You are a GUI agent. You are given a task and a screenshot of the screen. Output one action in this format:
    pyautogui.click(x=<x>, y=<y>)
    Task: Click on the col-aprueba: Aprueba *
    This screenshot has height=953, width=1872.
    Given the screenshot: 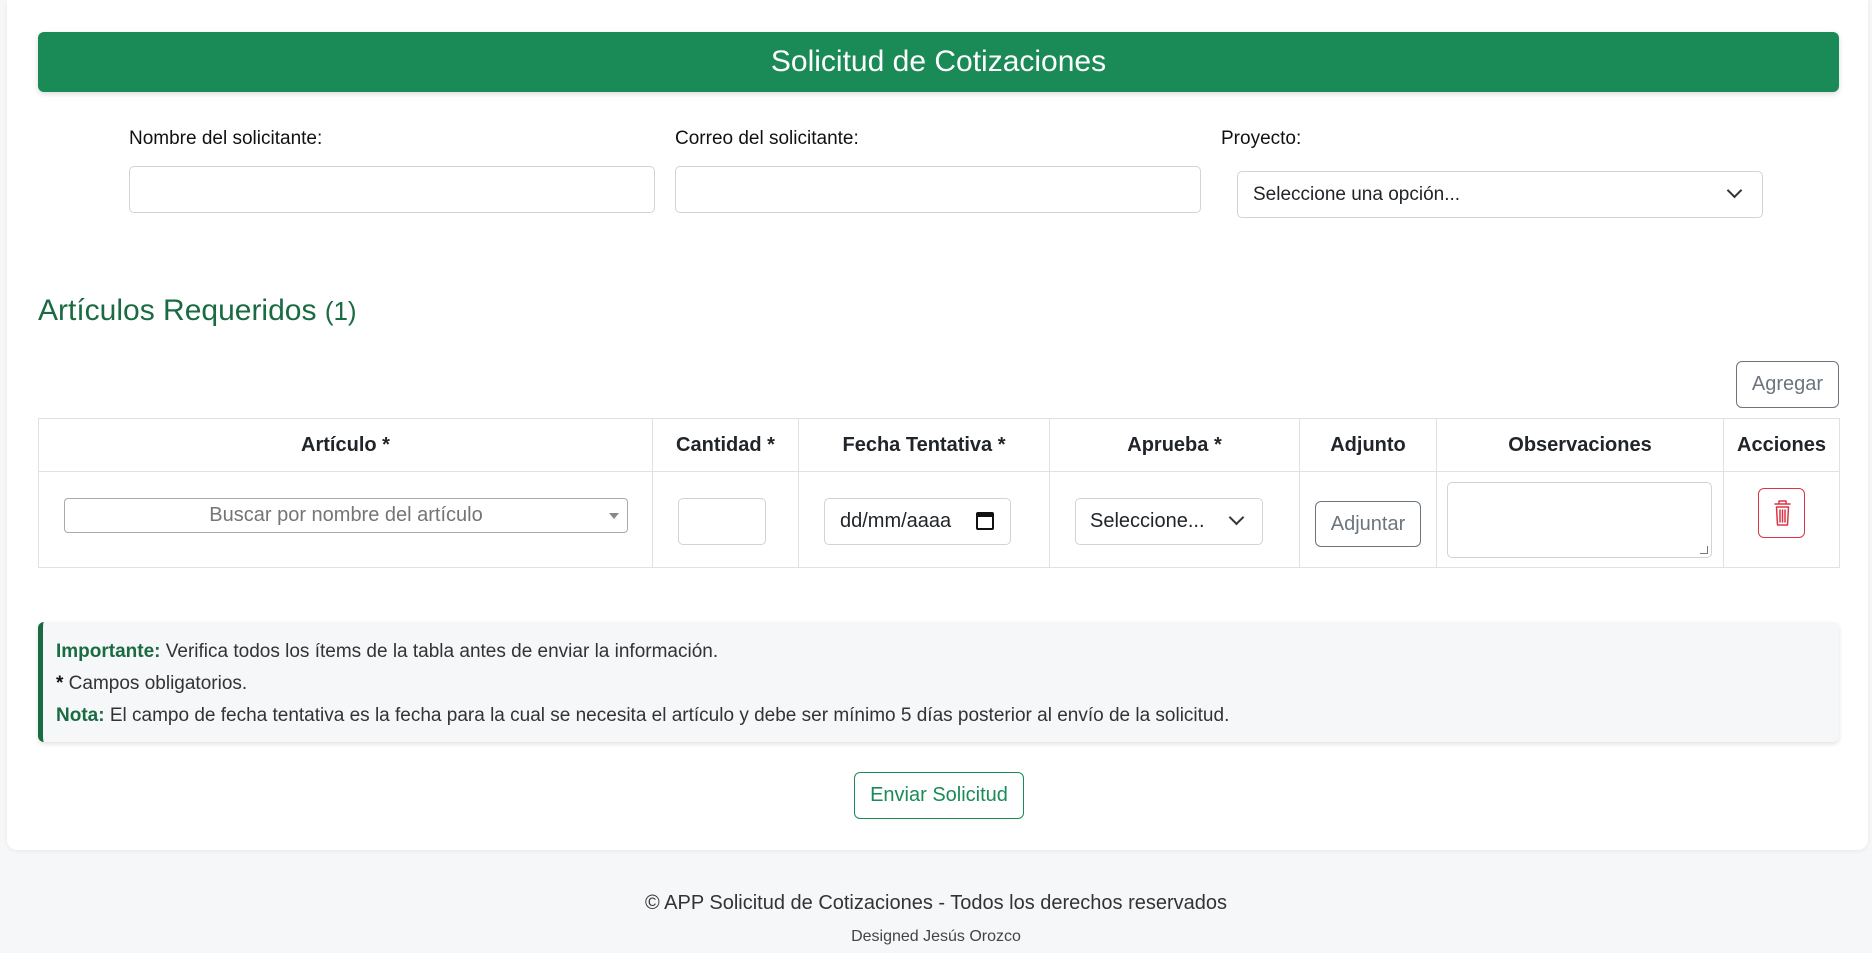 What is the action you would take?
    pyautogui.click(x=1174, y=445)
    